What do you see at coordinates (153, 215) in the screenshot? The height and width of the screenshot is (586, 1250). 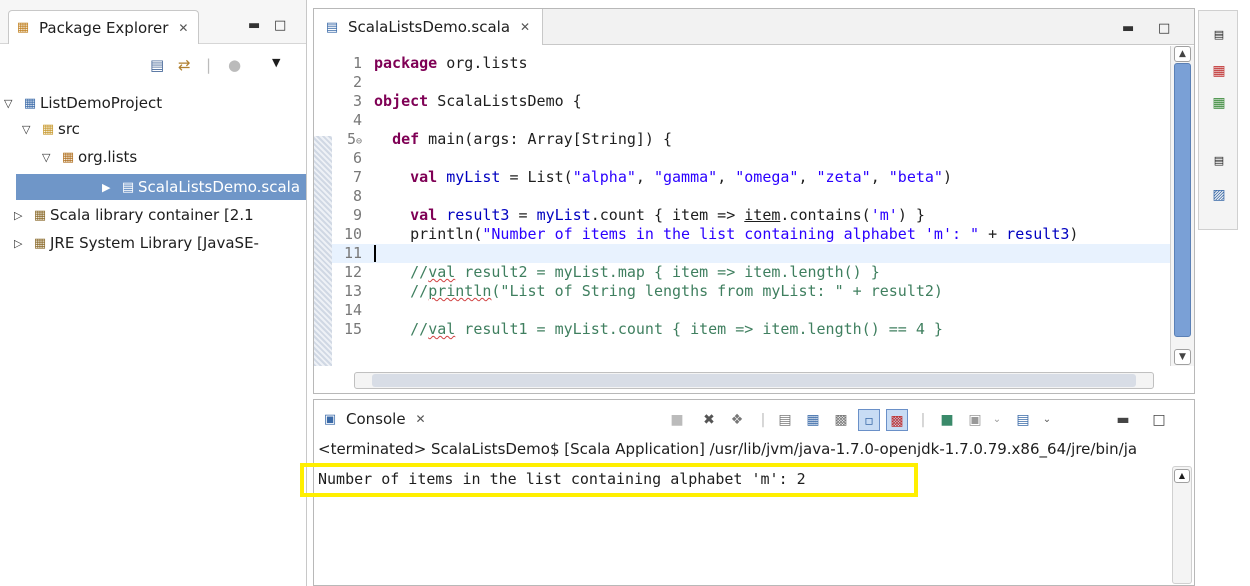 I see `tree-item-scala-library: ▷ ▦ Scala library container [2.1` at bounding box center [153, 215].